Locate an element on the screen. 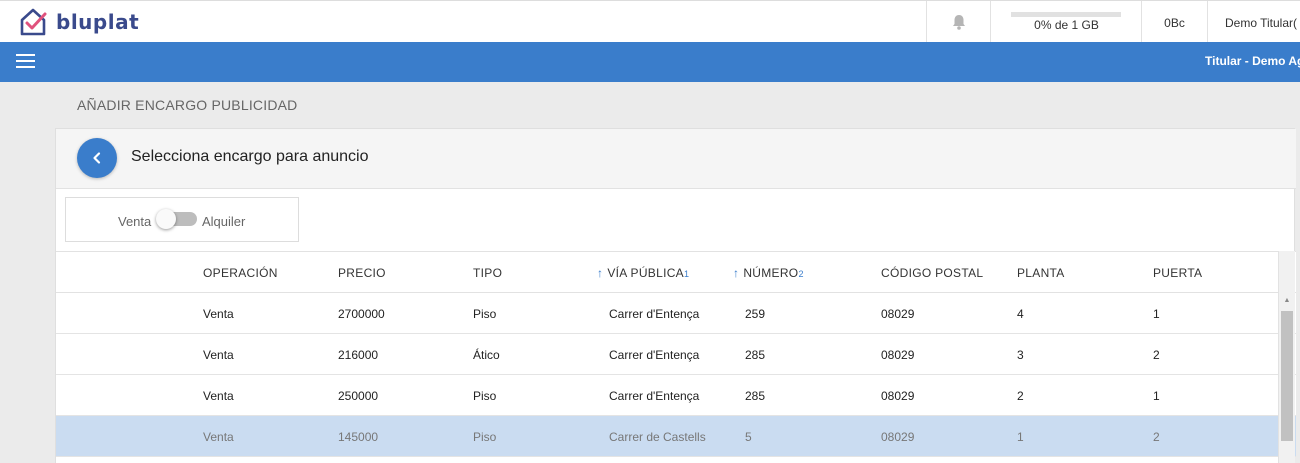  notifications-button is located at coordinates (958, 22).